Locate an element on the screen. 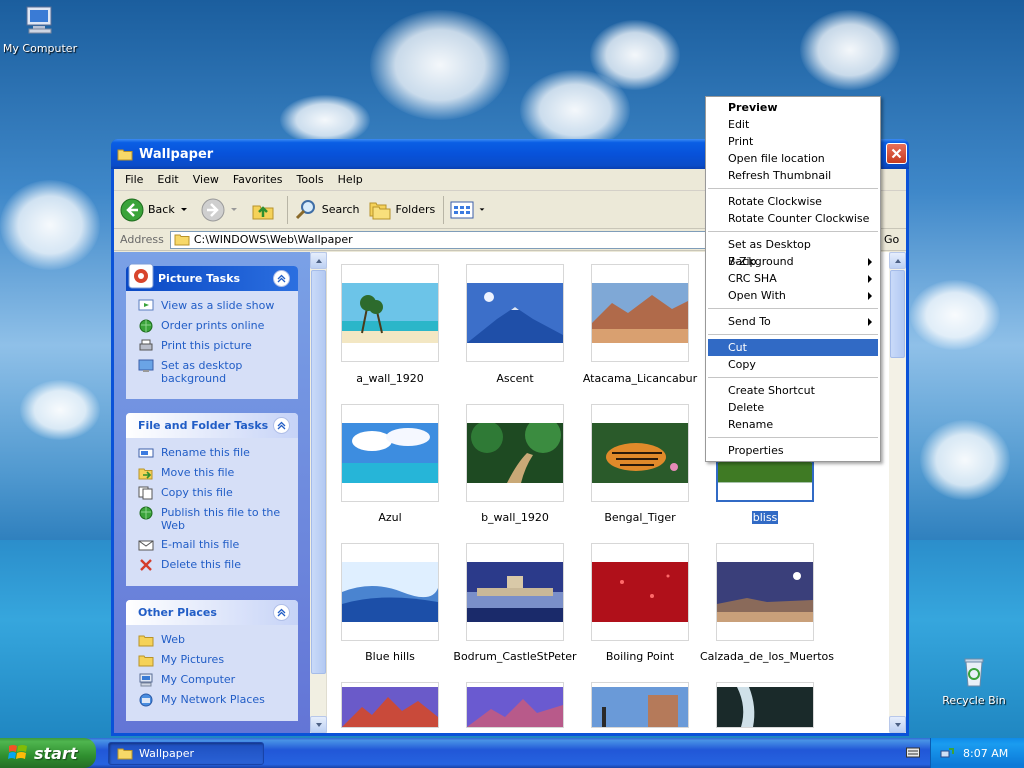 The width and height of the screenshot is (1024, 768). taskbar-item-wallpaper: Wallpaper is located at coordinates (186, 753).